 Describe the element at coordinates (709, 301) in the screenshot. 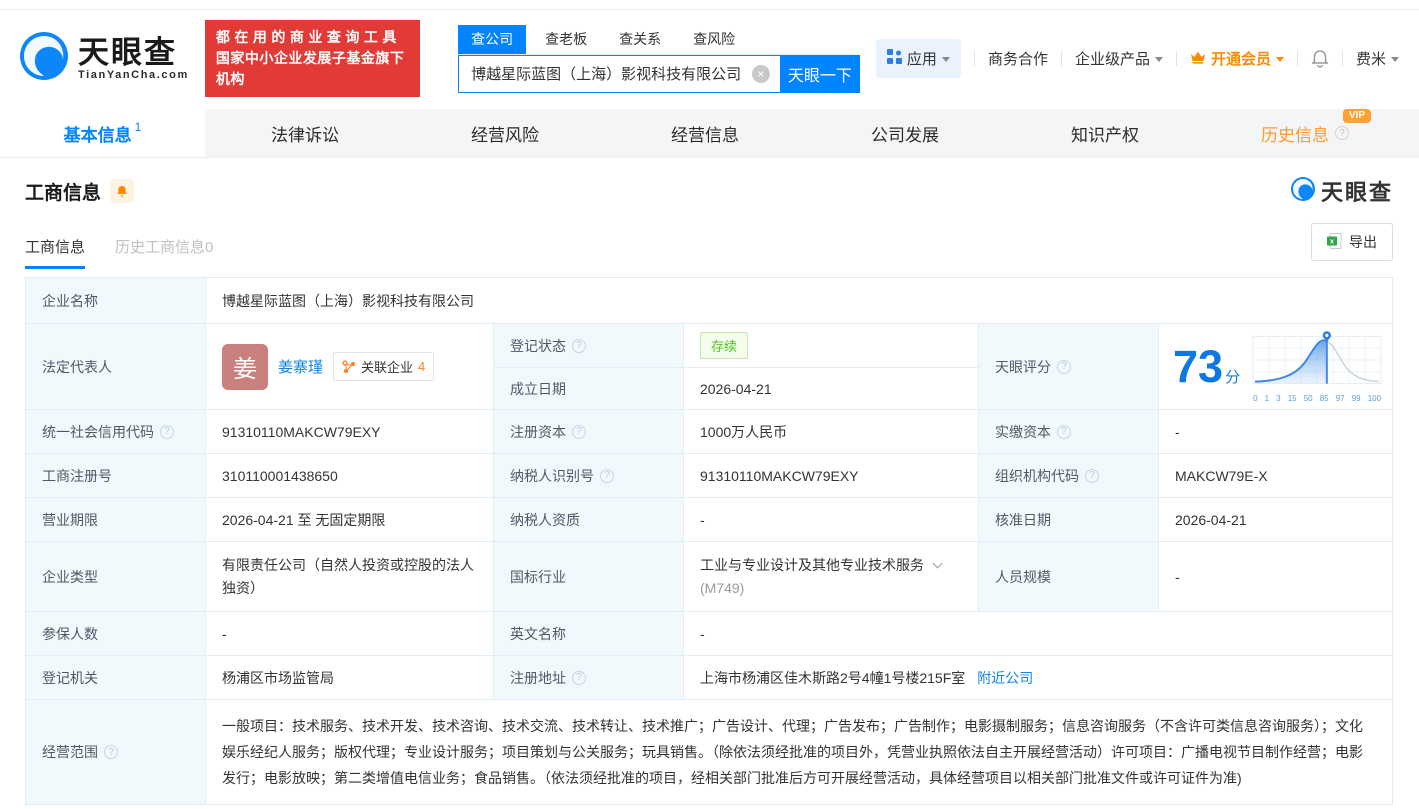

I see `table-row: 企业名称 博越星际蓝图（上海）影视科技有限公司` at that location.